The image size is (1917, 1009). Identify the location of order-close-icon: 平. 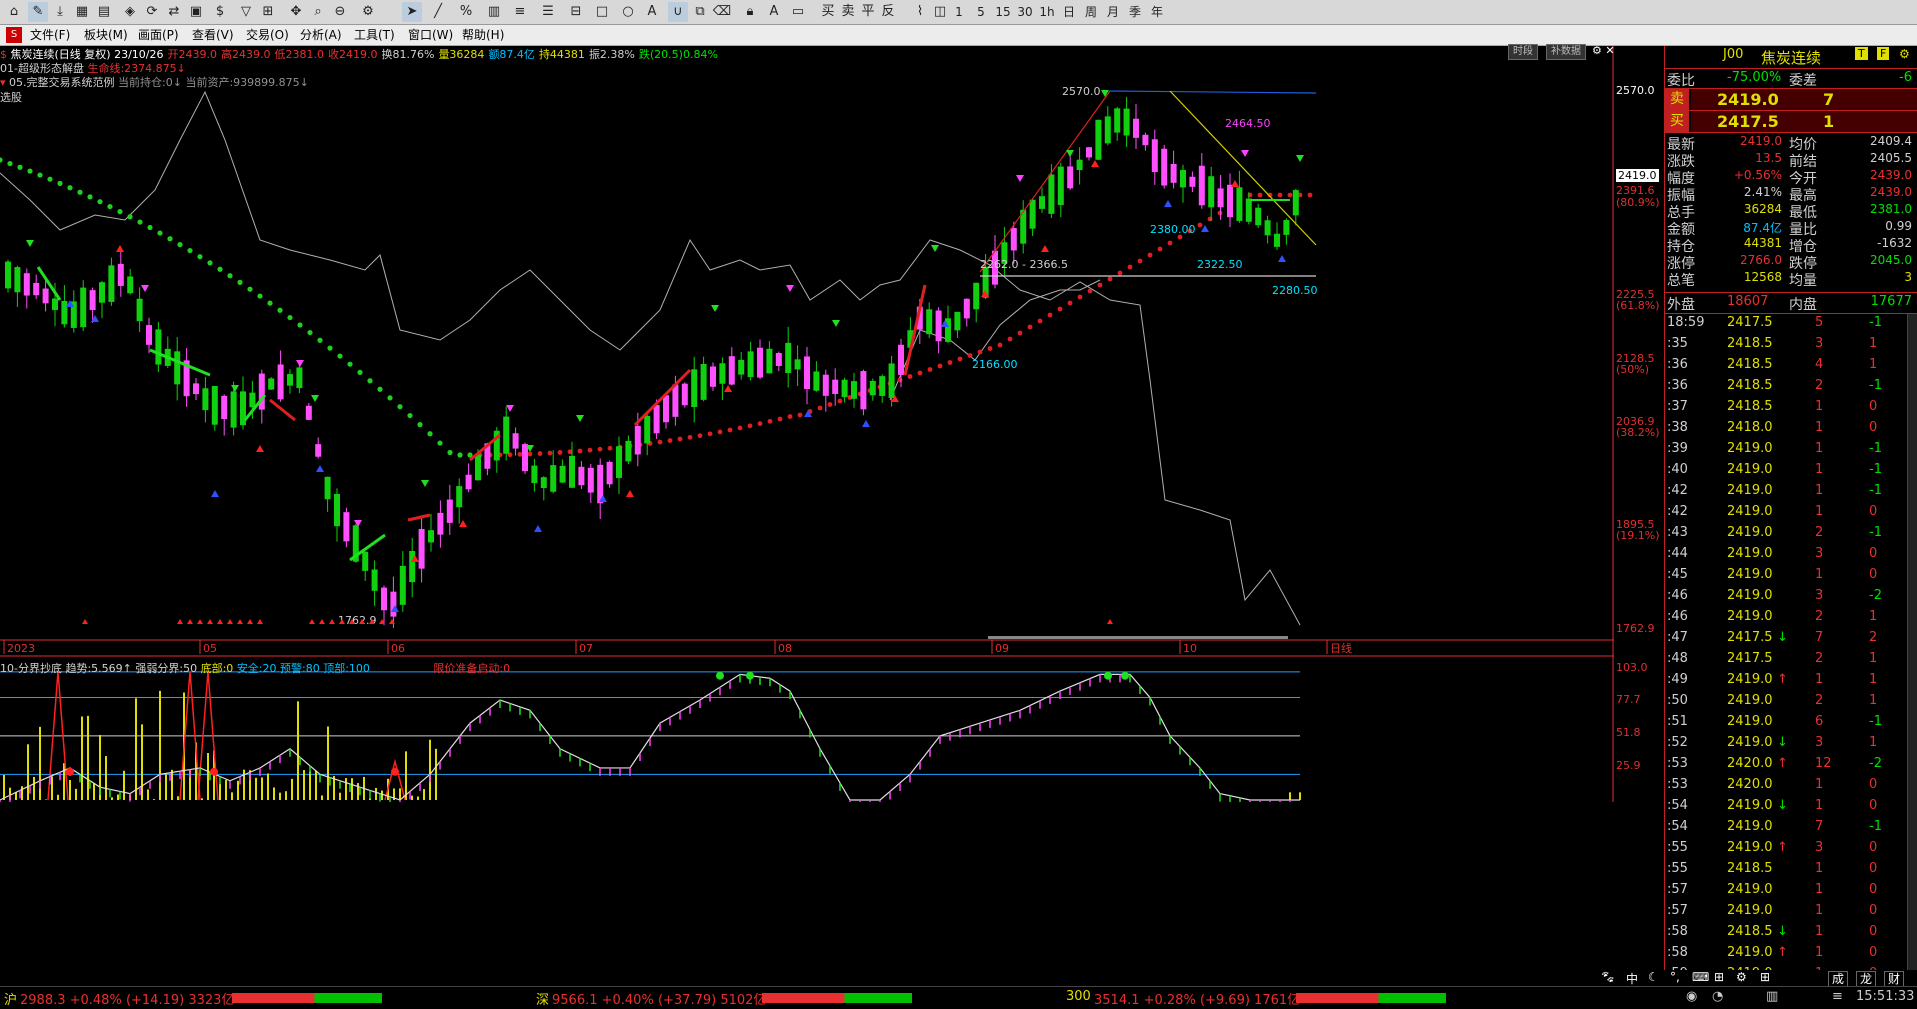
(868, 12).